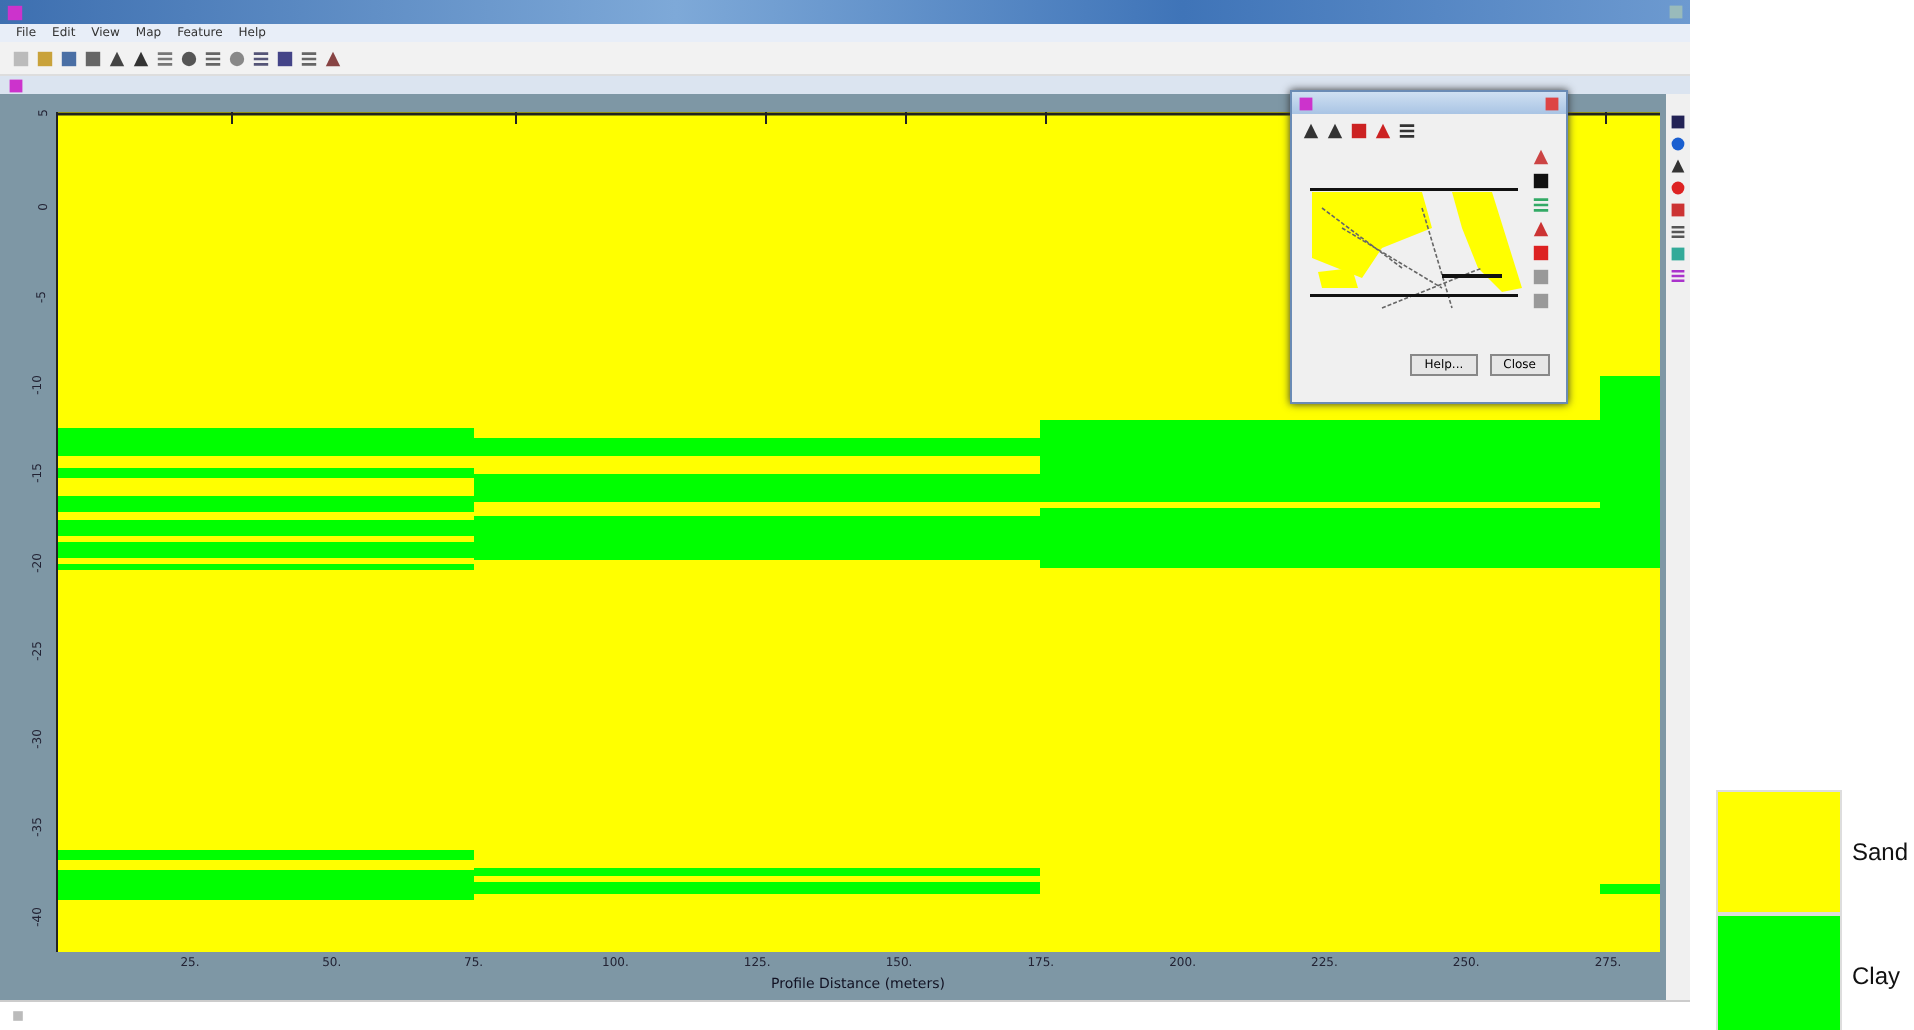 This screenshot has height=1030, width=1914. Describe the element at coordinates (1880, 852) in the screenshot. I see `legend-label: Sand` at that location.